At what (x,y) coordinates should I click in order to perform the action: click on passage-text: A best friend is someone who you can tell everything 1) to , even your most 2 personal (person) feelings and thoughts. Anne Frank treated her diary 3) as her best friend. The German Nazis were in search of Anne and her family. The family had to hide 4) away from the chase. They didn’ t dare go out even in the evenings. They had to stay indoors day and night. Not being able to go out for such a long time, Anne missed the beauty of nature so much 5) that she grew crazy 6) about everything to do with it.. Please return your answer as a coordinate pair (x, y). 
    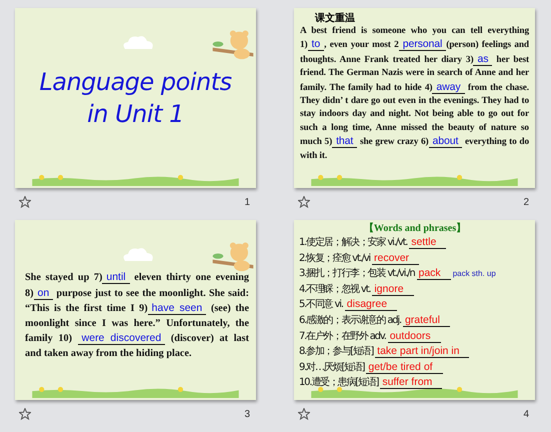
    Looking at the image, I should click on (414, 94).